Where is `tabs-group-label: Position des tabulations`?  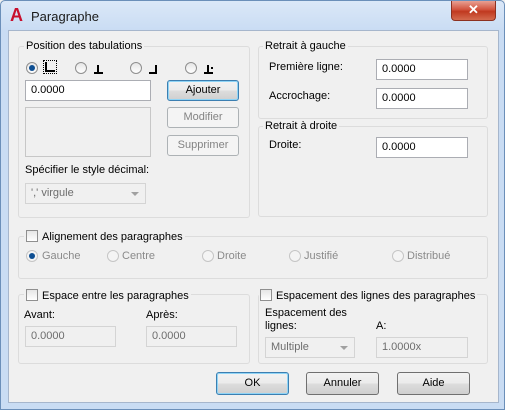 tabs-group-label: Position des tabulations is located at coordinates (84, 46).